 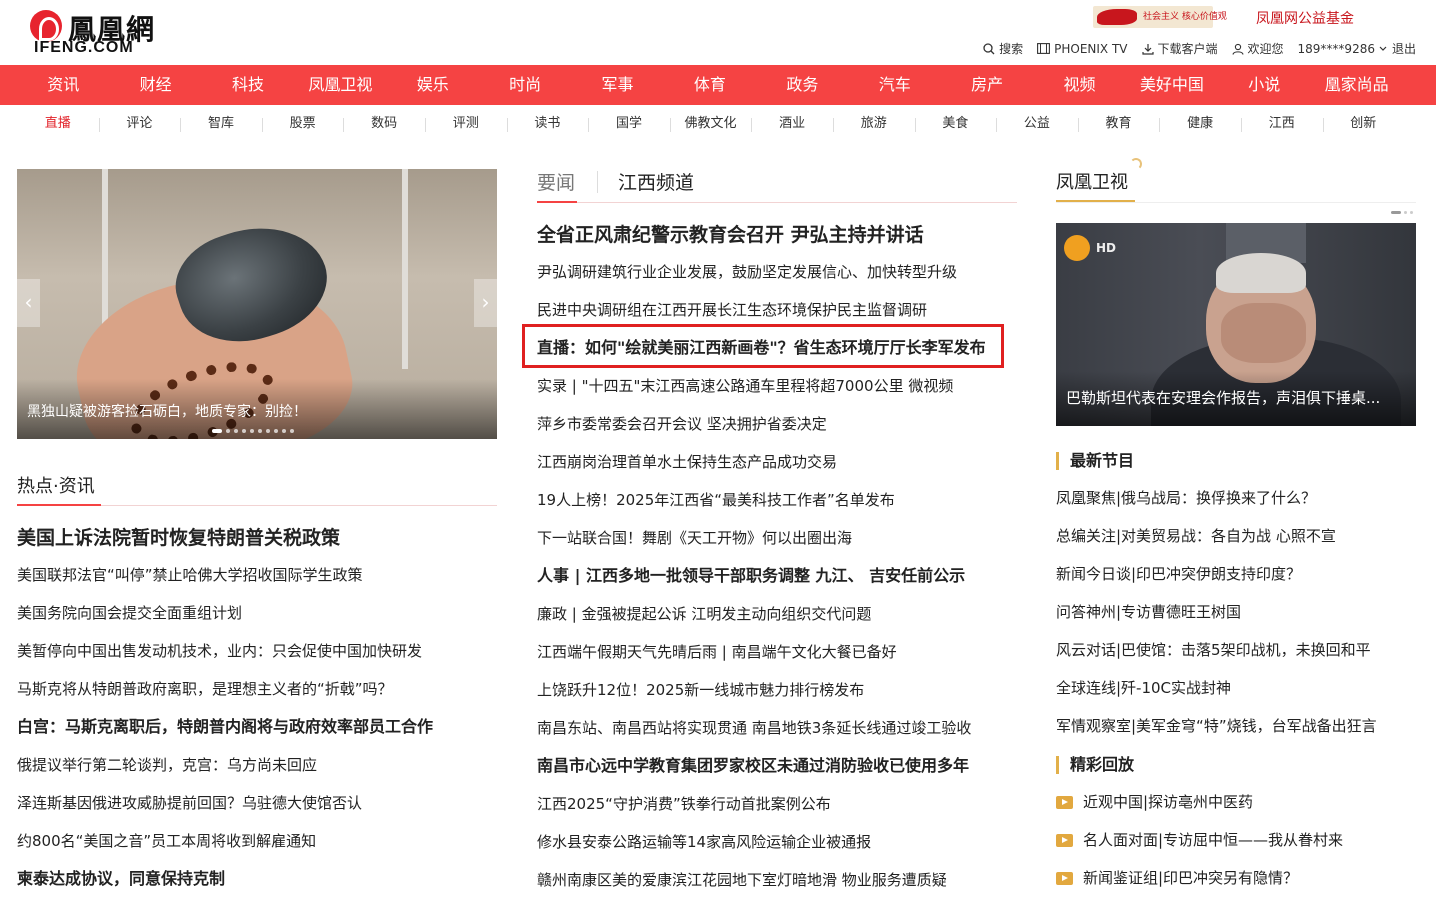 What do you see at coordinates (1037, 124) in the screenshot?
I see `sub-nav-charity: 公益` at bounding box center [1037, 124].